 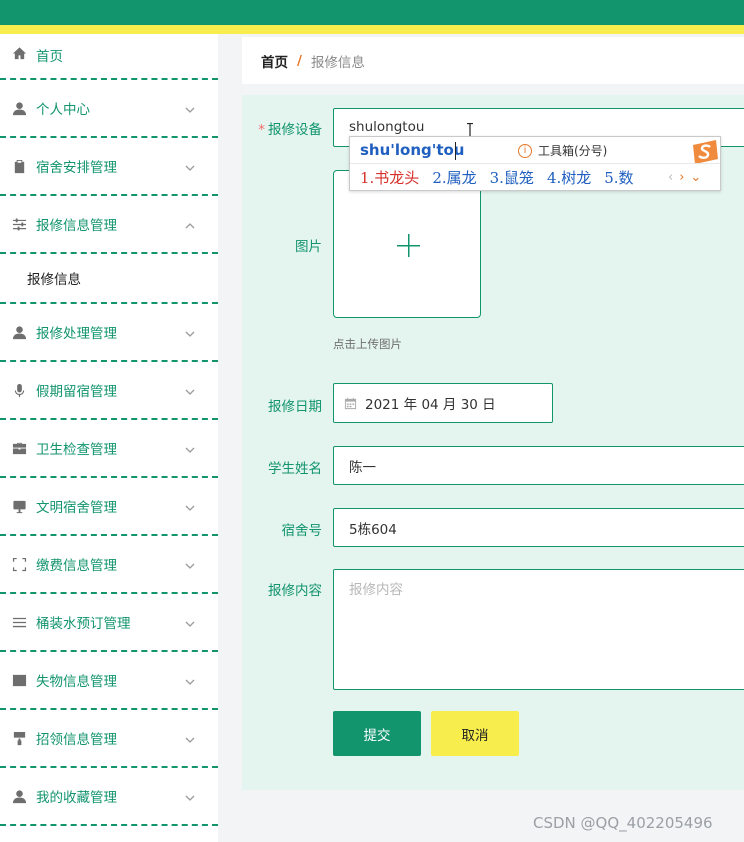 What do you see at coordinates (695, 177) in the screenshot?
I see `chevron-down-icon: ⌄` at bounding box center [695, 177].